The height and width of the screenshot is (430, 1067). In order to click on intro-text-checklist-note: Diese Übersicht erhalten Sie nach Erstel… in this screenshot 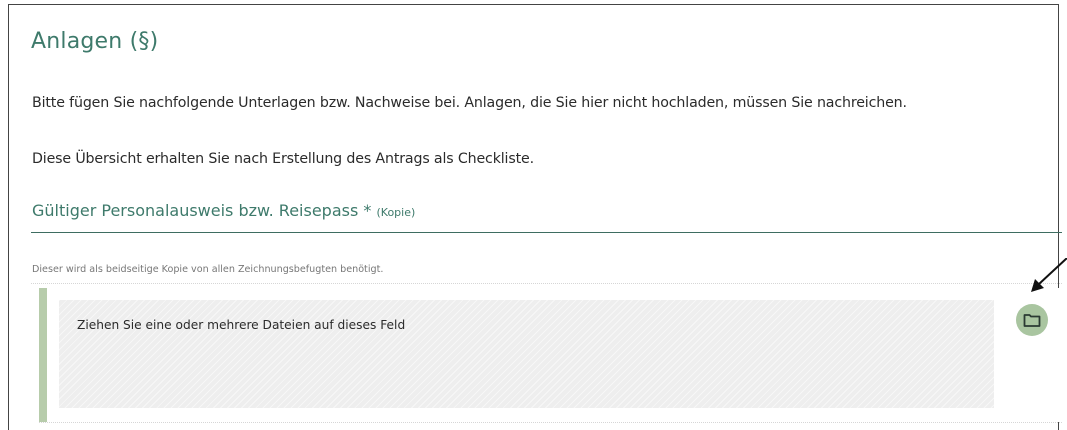, I will do `click(283, 159)`.